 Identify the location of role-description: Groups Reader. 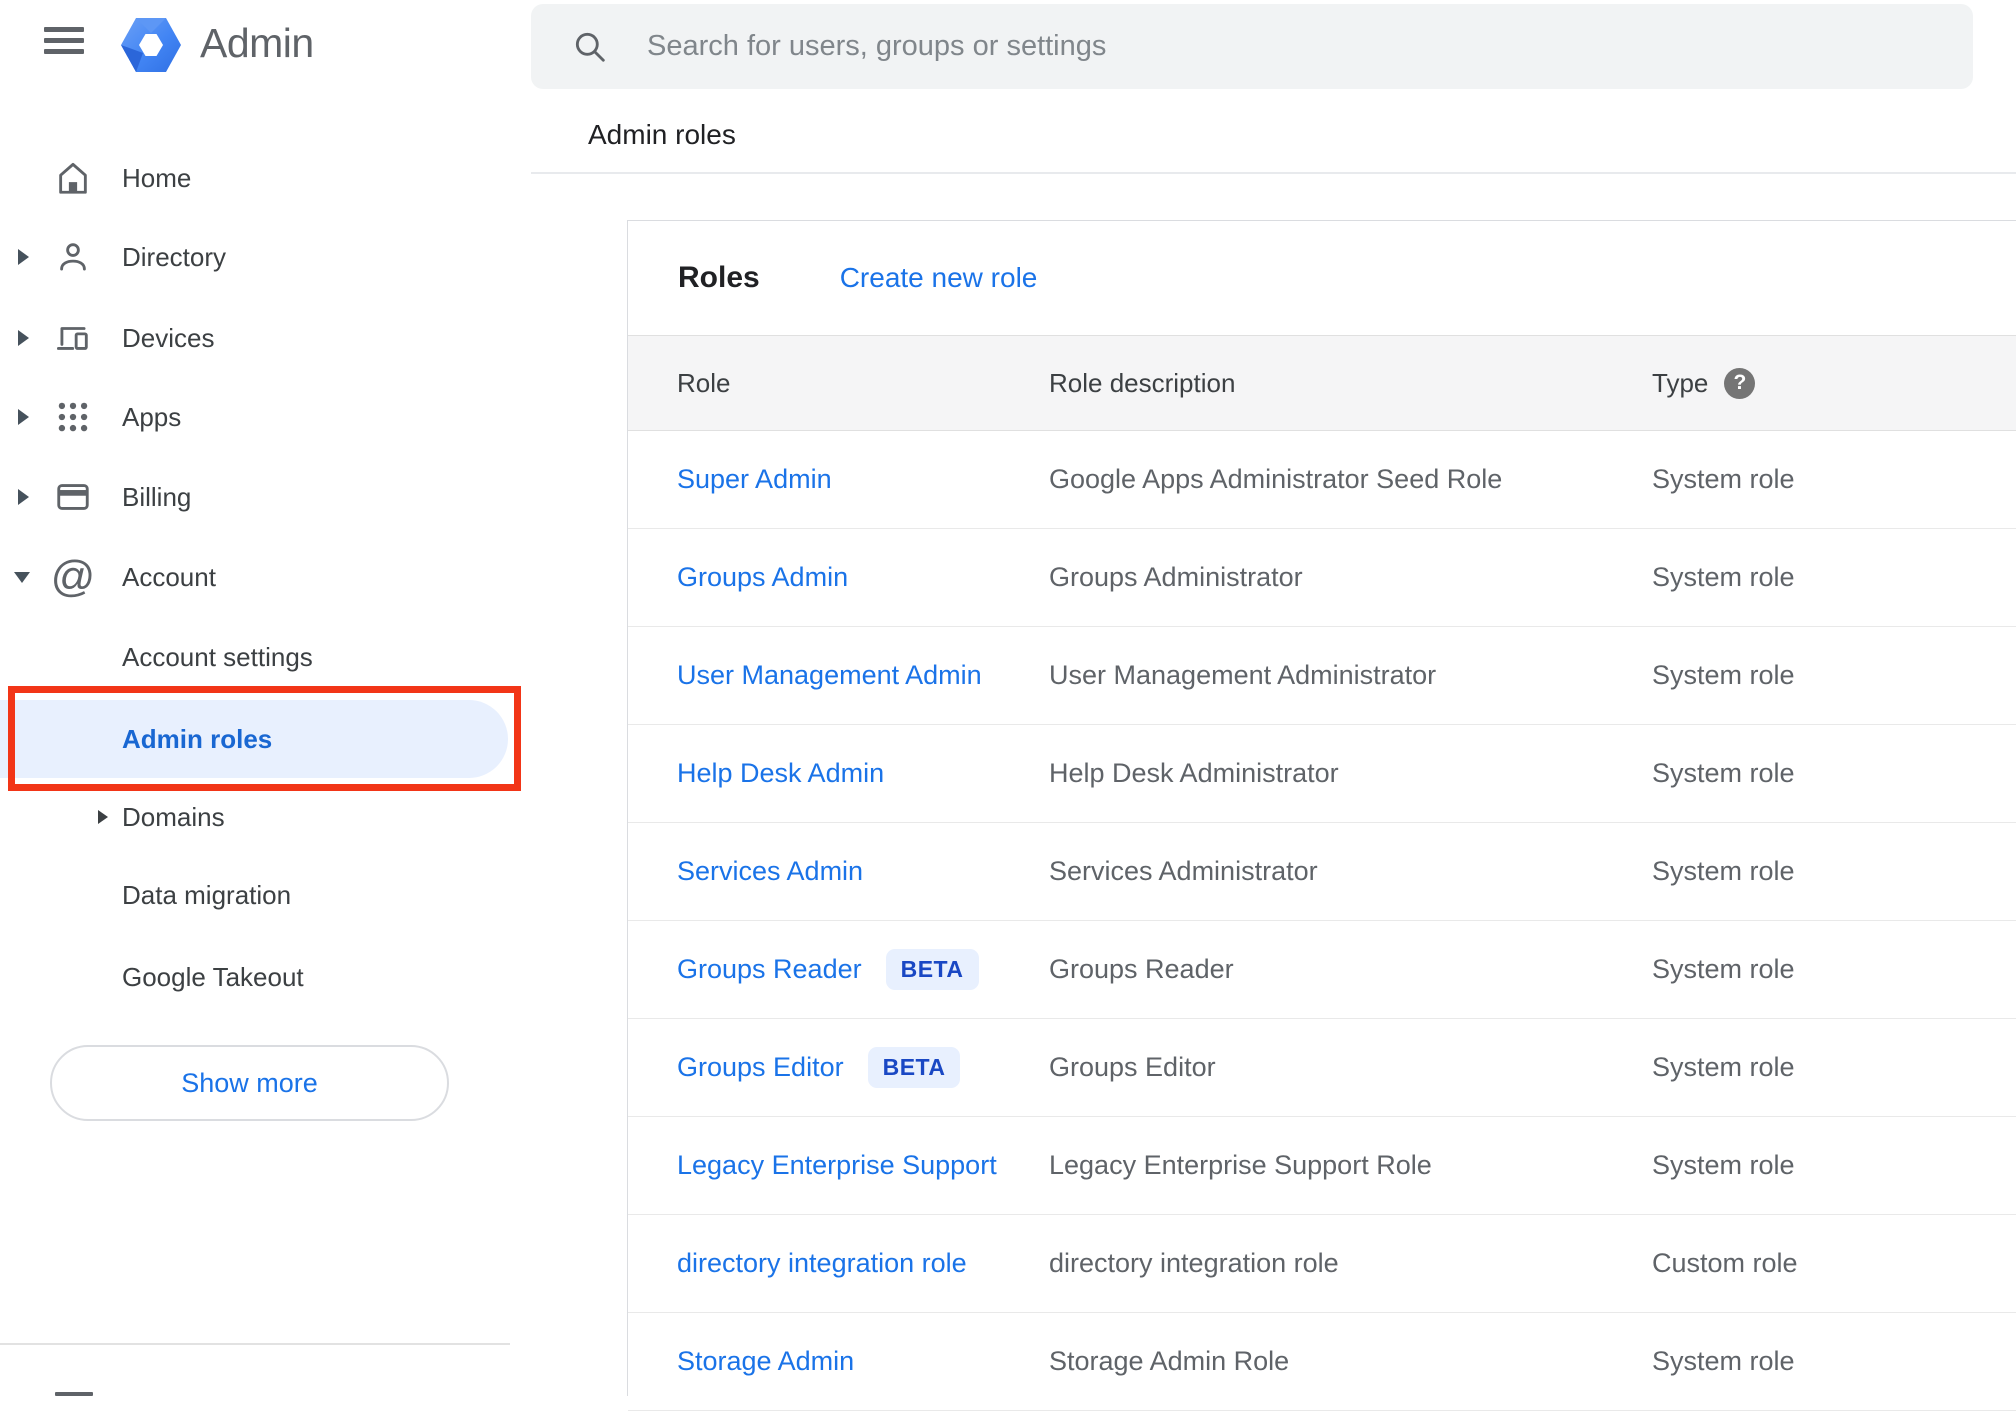
(1141, 969).